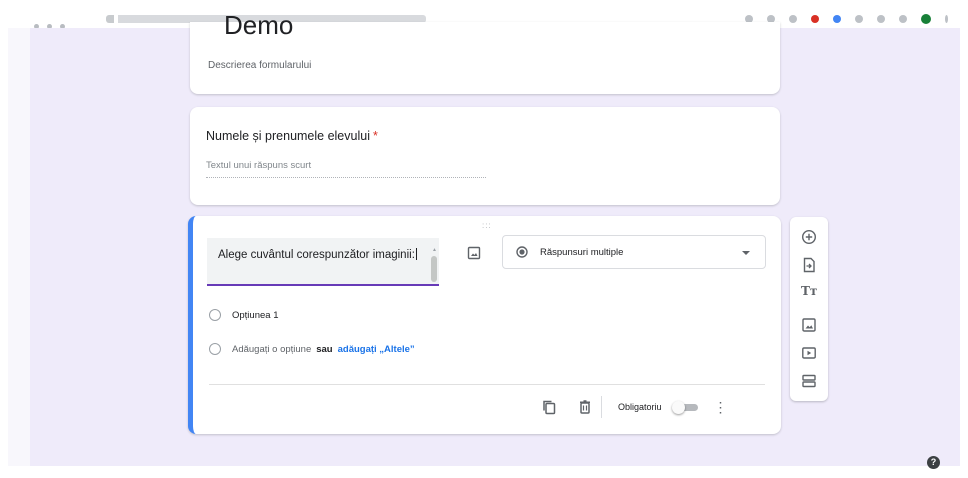  What do you see at coordinates (809, 291) in the screenshot?
I see `add-title-icon: Tт` at bounding box center [809, 291].